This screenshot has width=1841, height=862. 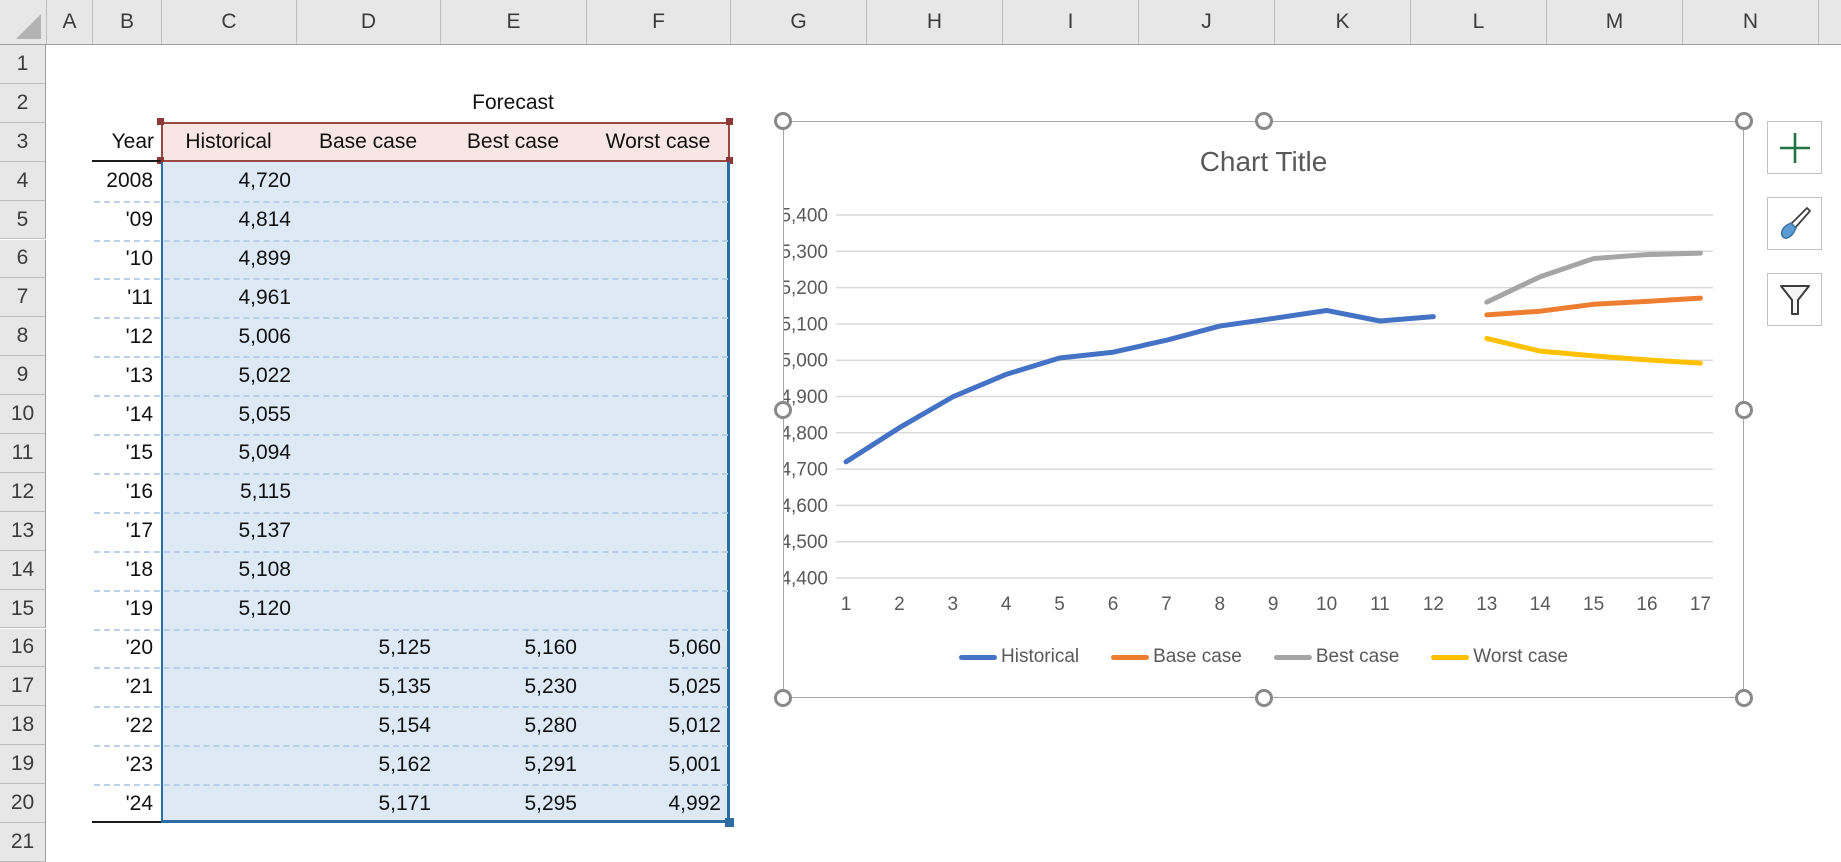 What do you see at coordinates (122, 492) in the screenshot?
I see `cell-B12: '16` at bounding box center [122, 492].